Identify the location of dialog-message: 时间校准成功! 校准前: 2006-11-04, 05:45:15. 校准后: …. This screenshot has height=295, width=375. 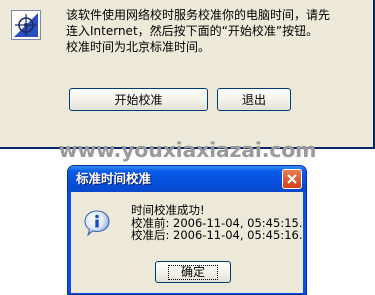
(216, 223).